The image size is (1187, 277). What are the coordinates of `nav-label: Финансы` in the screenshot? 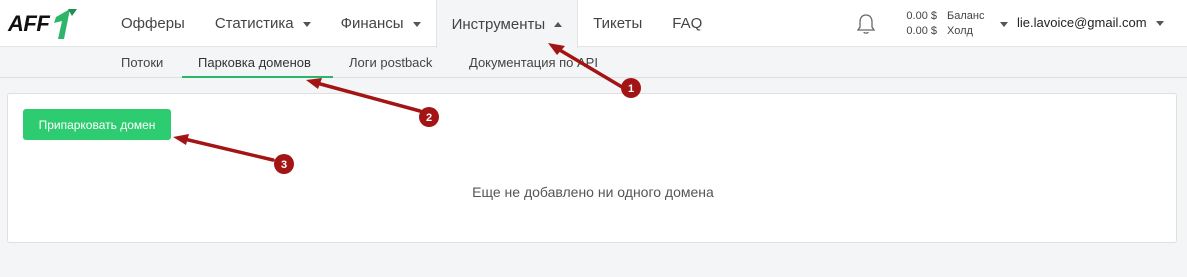 It's located at (372, 23).